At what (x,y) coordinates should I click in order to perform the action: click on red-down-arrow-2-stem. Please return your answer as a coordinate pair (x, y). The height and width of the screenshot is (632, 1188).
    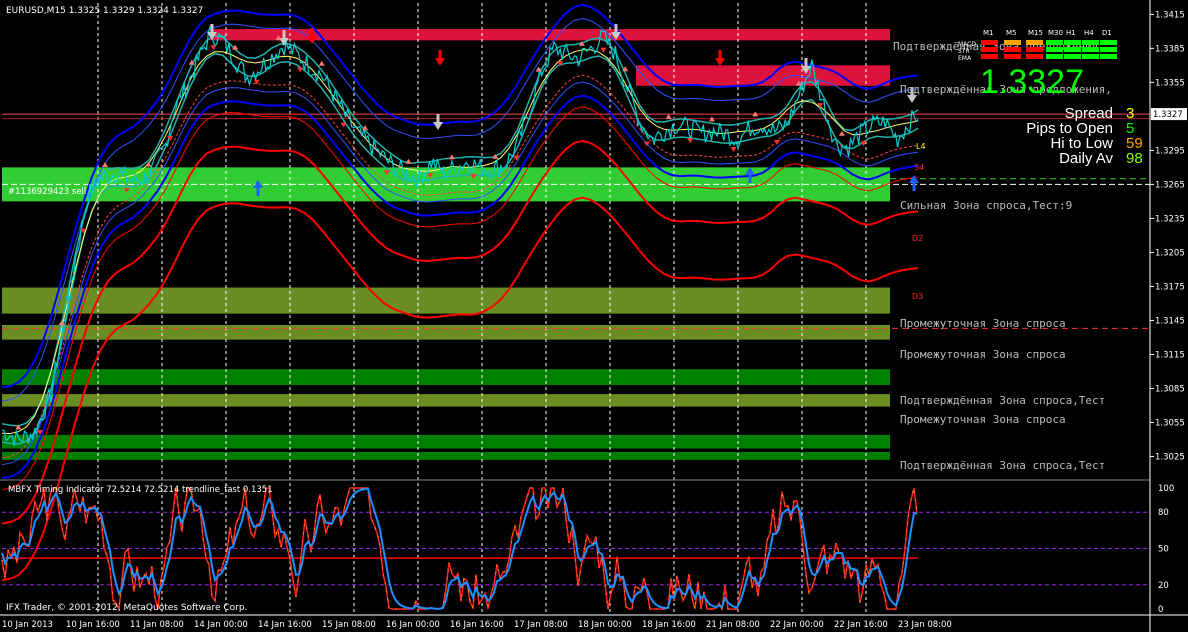
    Looking at the image, I should click on (720, 54).